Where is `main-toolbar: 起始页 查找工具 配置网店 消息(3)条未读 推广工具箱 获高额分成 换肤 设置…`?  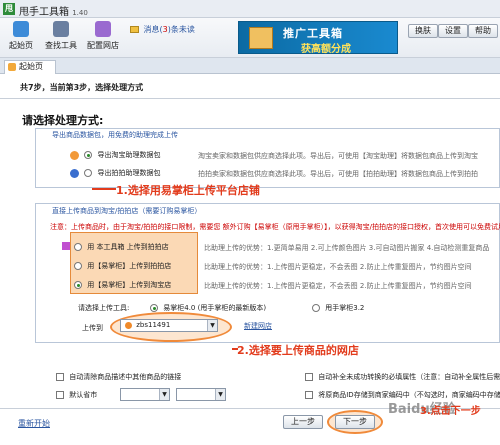
main-toolbar: 起始页 查找工具 配置网店 消息(3)条未读 推广工具箱 获高额分成 换肤 设置… is located at coordinates (250, 38).